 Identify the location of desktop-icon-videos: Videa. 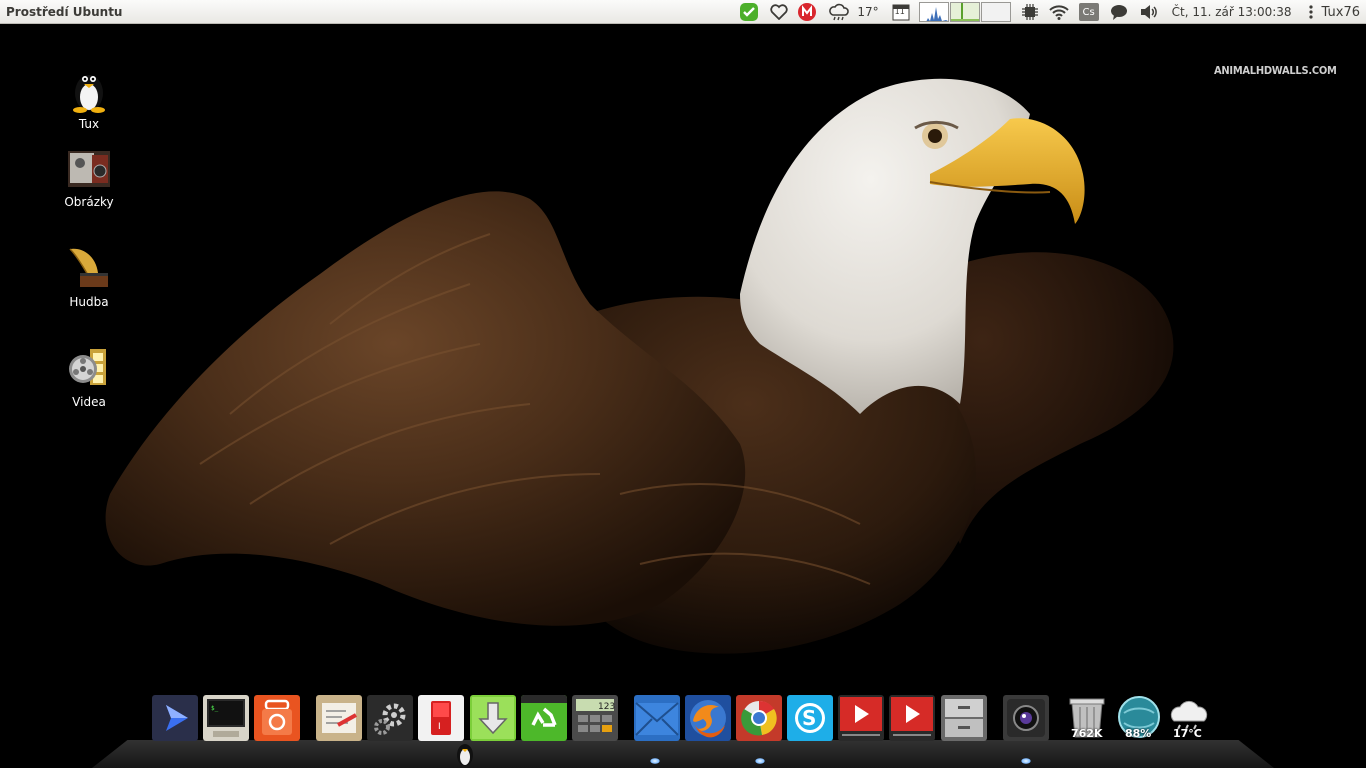
(89, 377).